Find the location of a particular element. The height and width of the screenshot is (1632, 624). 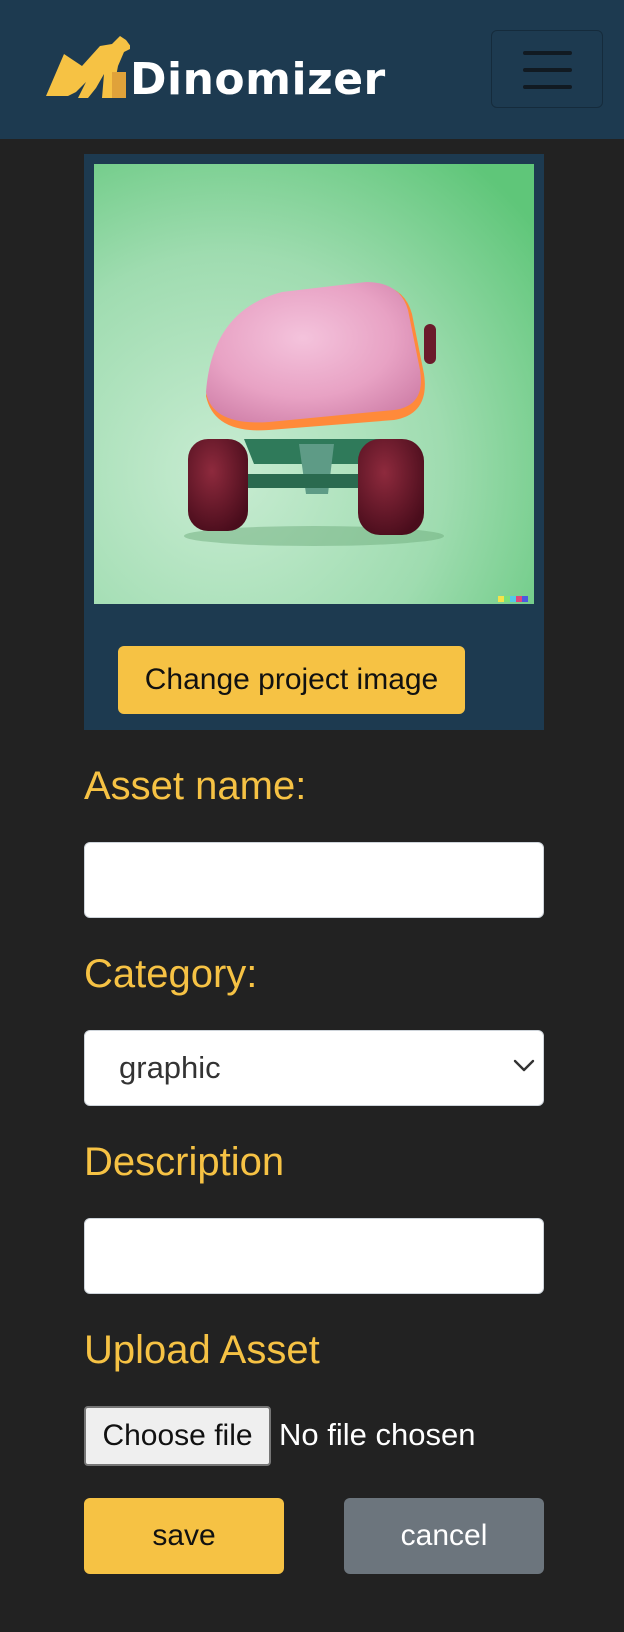

upload-asset-label: Upload Asset is located at coordinates (202, 1350).